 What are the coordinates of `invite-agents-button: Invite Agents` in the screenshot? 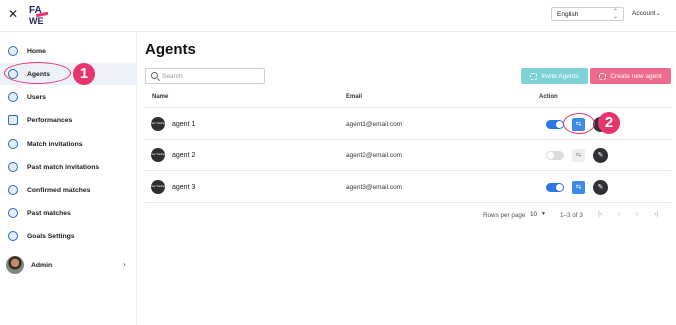 It's located at (554, 76).